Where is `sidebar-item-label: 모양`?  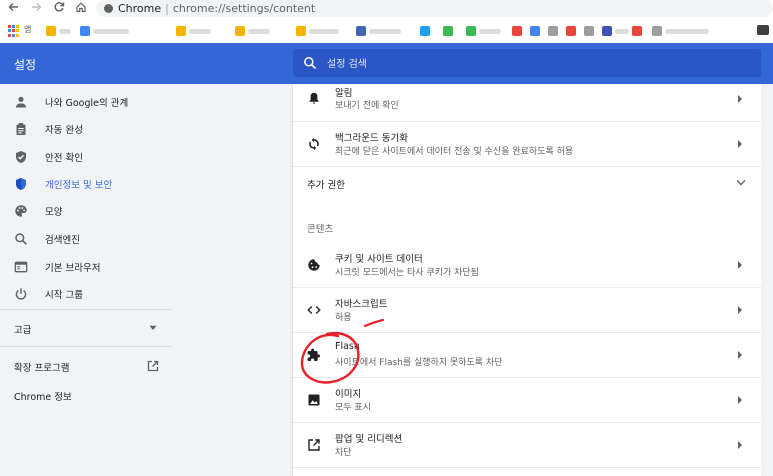
sidebar-item-label: 모양 is located at coordinates (54, 212).